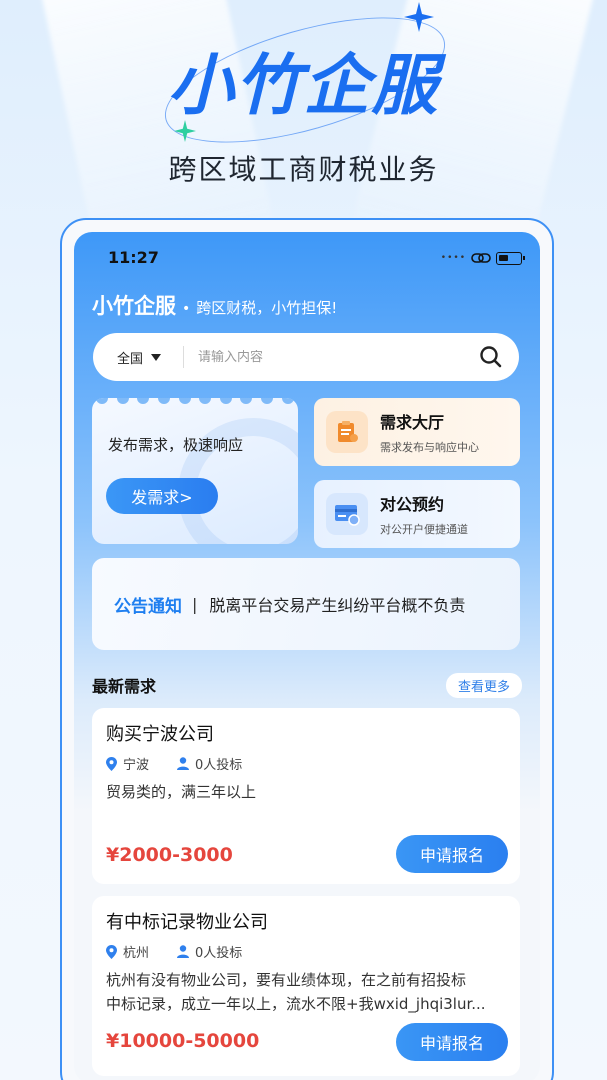 The image size is (607, 1080). I want to click on request-city: 杭州, so click(136, 953).